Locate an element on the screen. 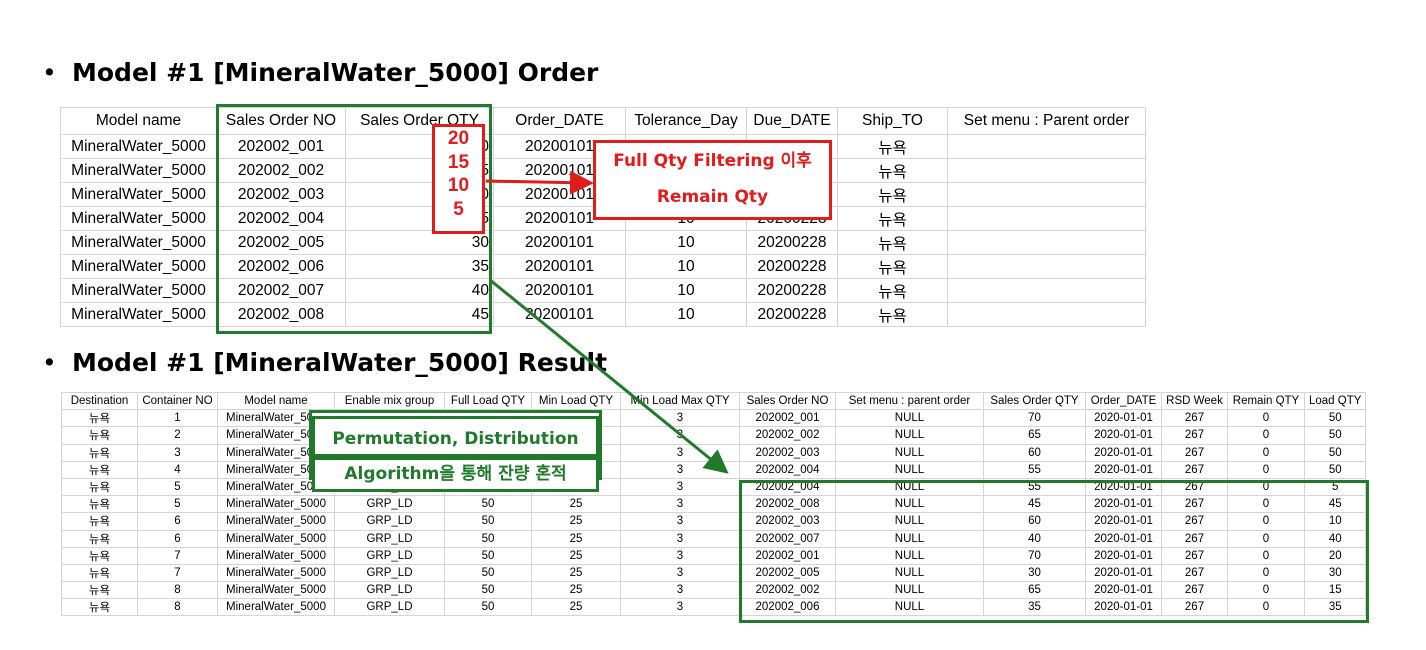  red-arrow is located at coordinates (539, 182).